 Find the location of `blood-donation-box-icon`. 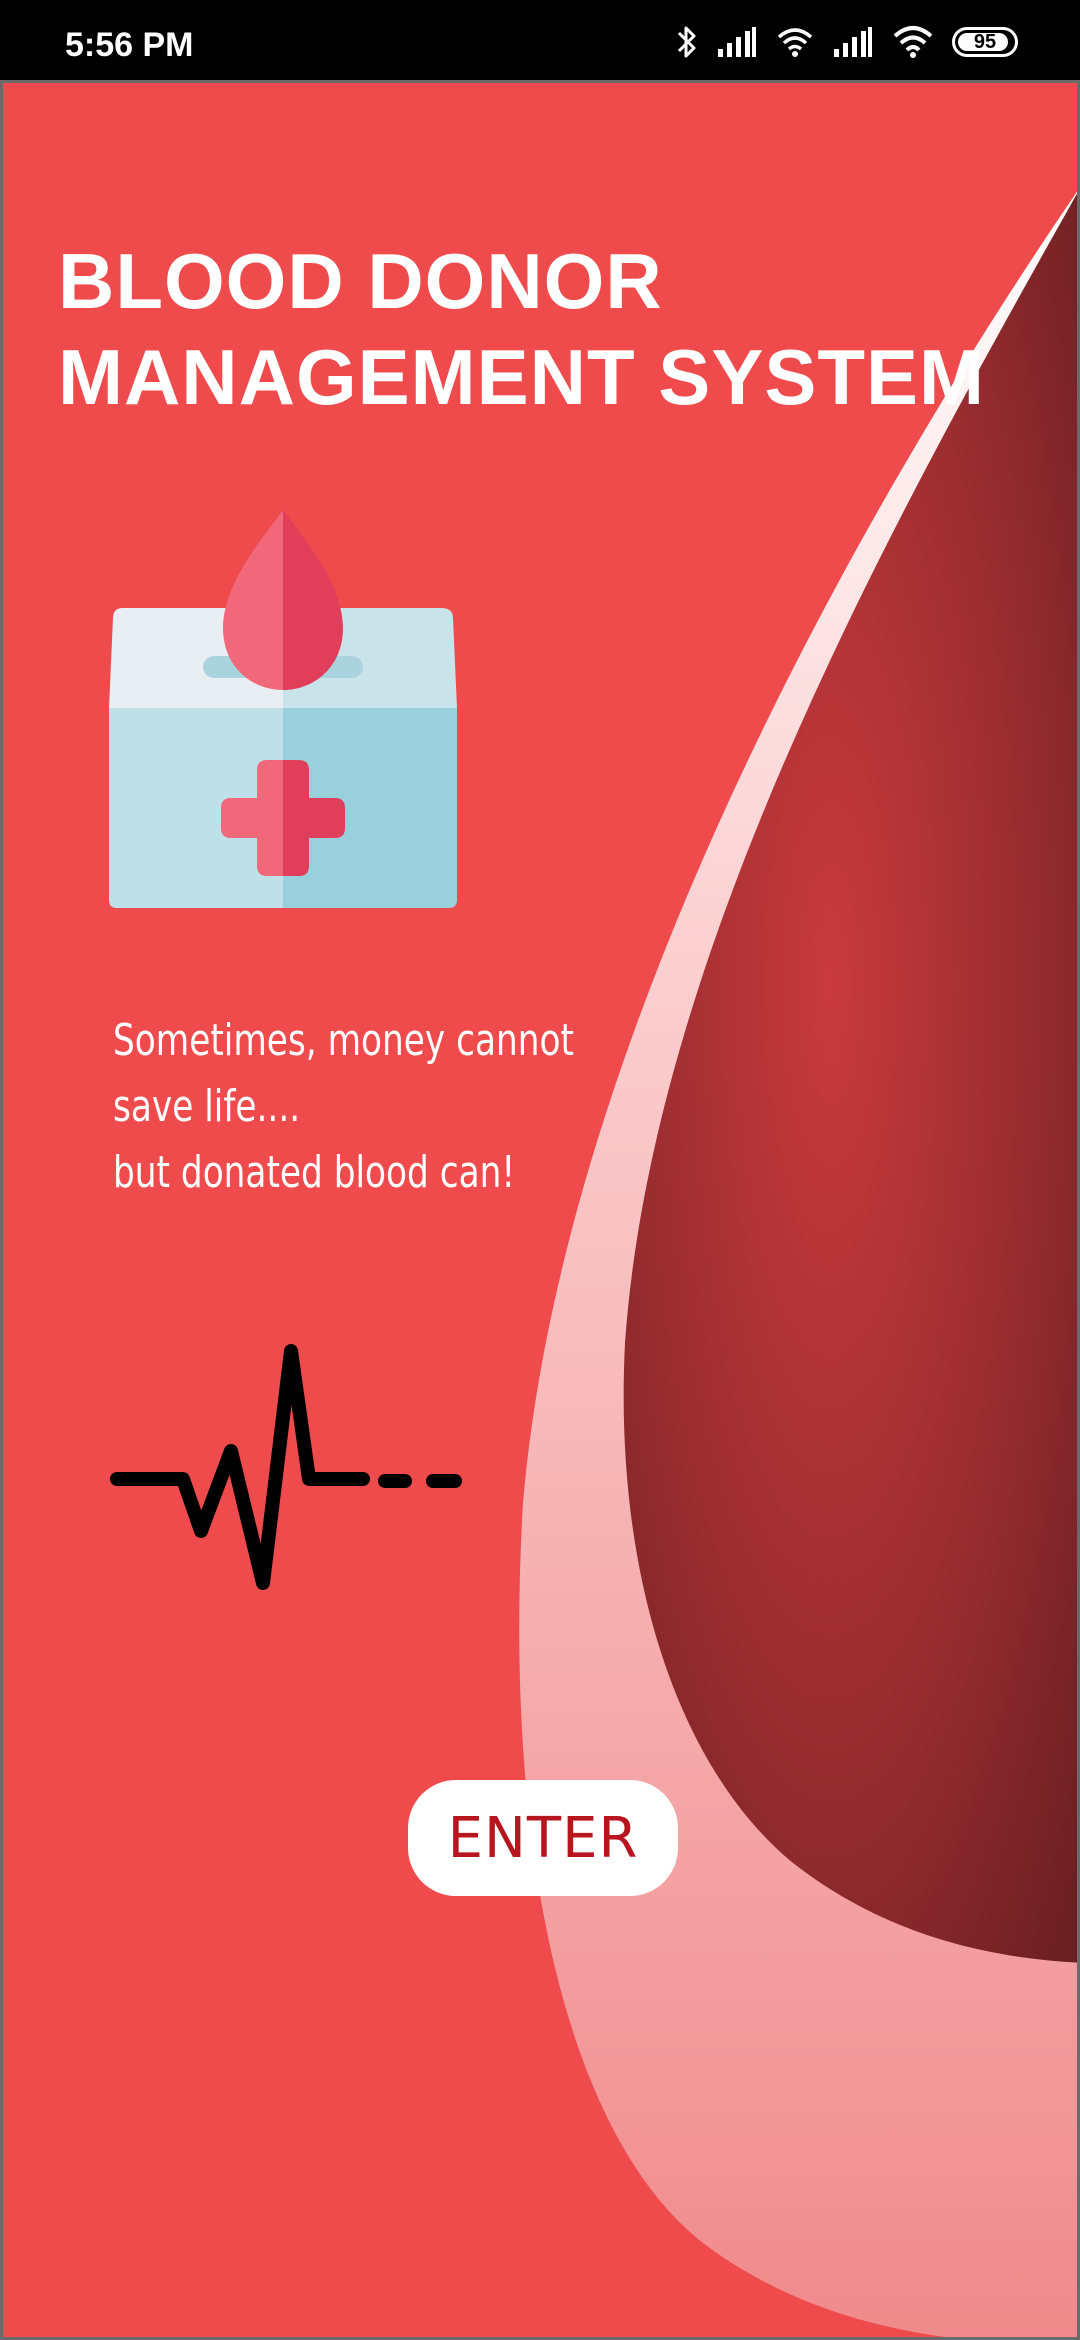

blood-donation-box-icon is located at coordinates (283, 709).